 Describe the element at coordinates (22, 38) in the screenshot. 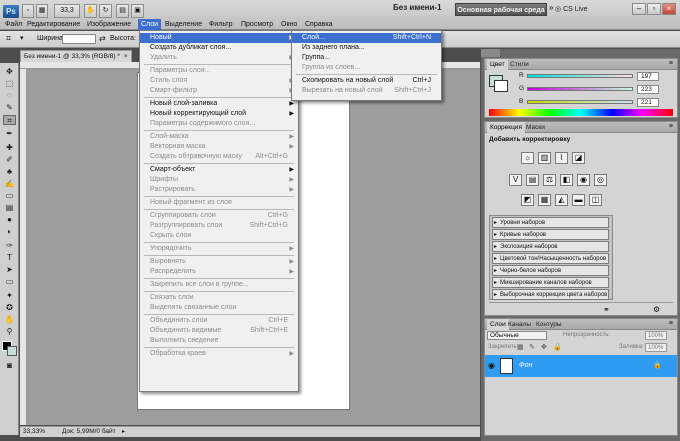

I see `chevron-down-icon: ▾` at that location.